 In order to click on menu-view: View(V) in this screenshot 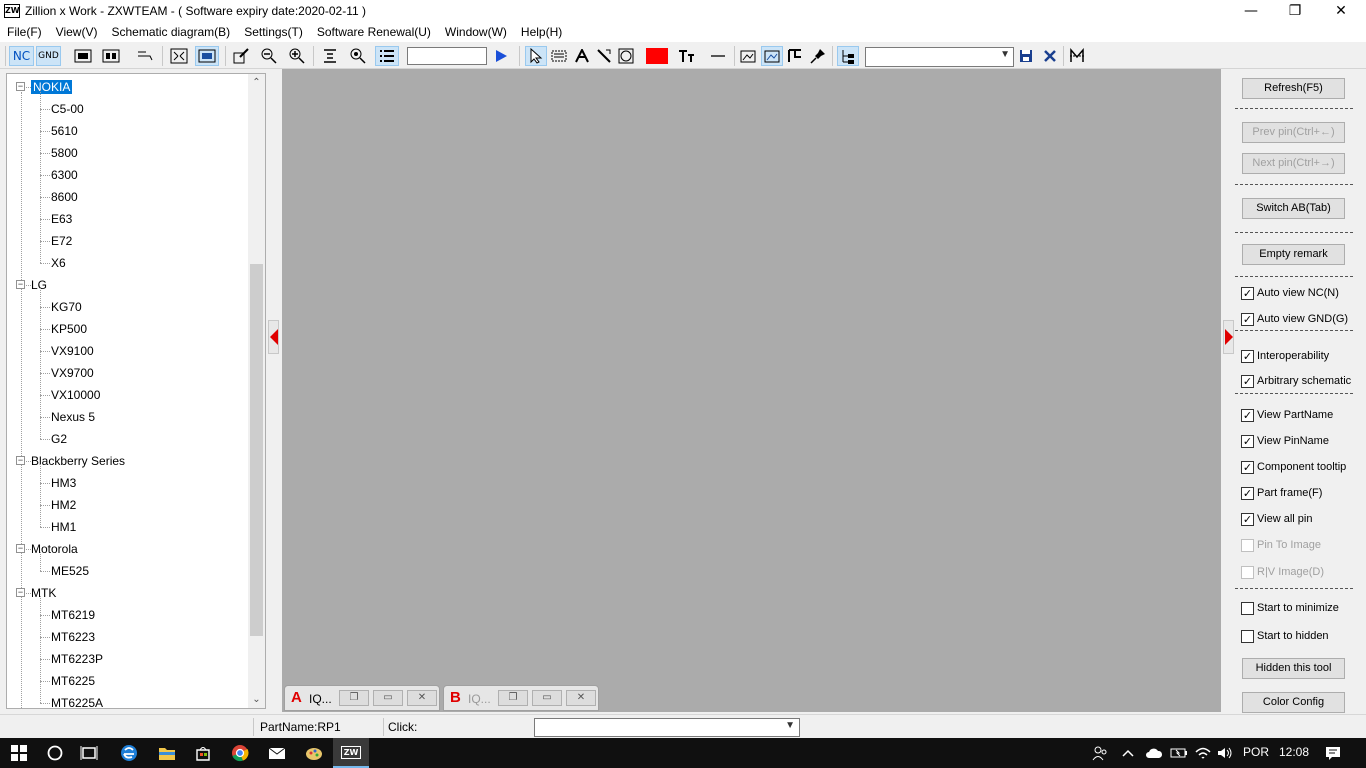, I will do `click(77, 32)`.